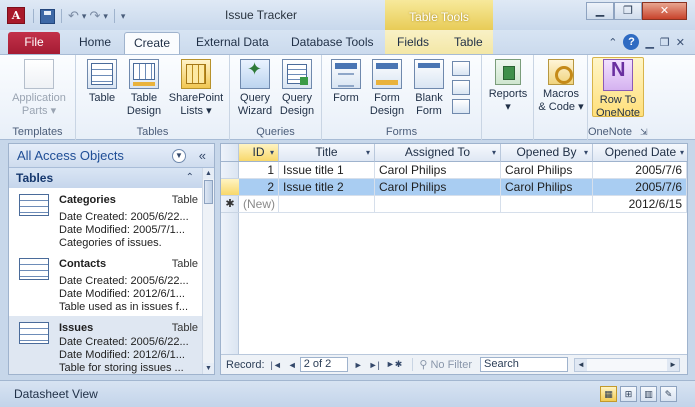 This screenshot has height=407, width=695. I want to click on current-record-input: 2 of 2, so click(323, 364).